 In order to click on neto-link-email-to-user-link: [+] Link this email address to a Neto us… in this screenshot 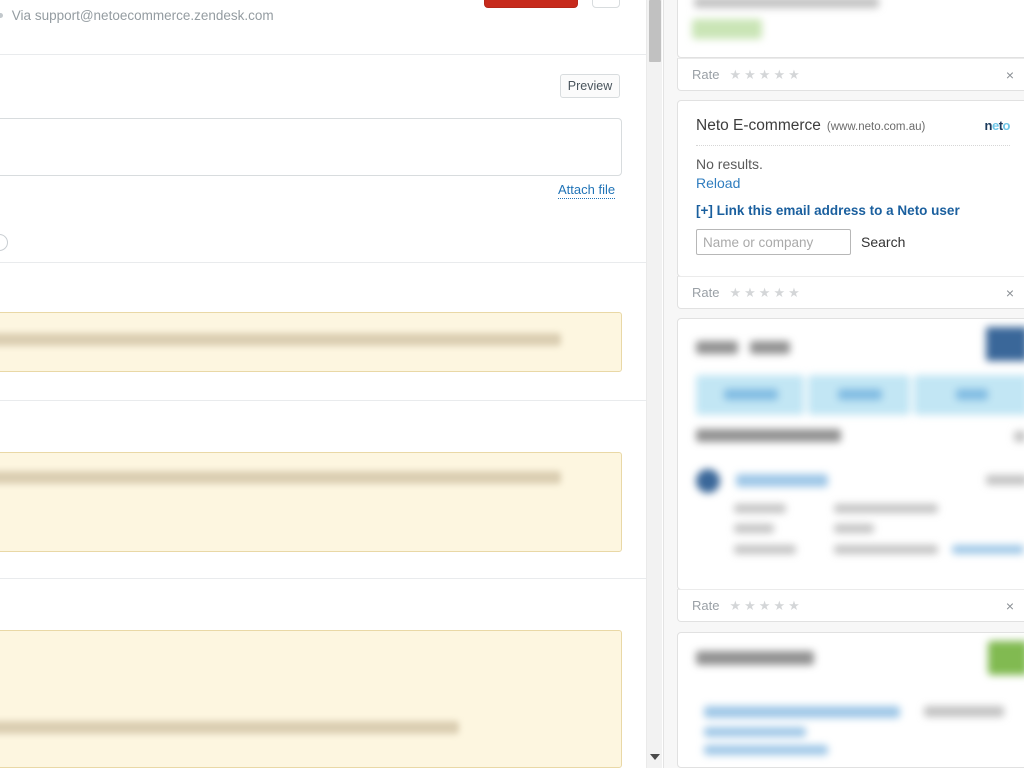, I will do `click(853, 210)`.